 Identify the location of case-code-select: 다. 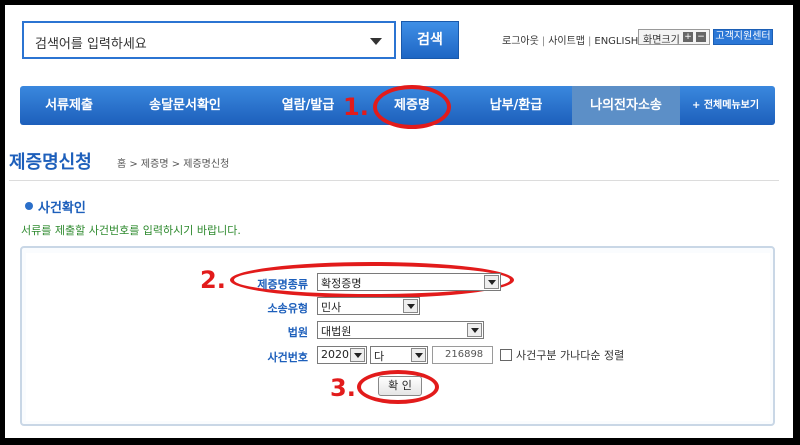
(399, 355).